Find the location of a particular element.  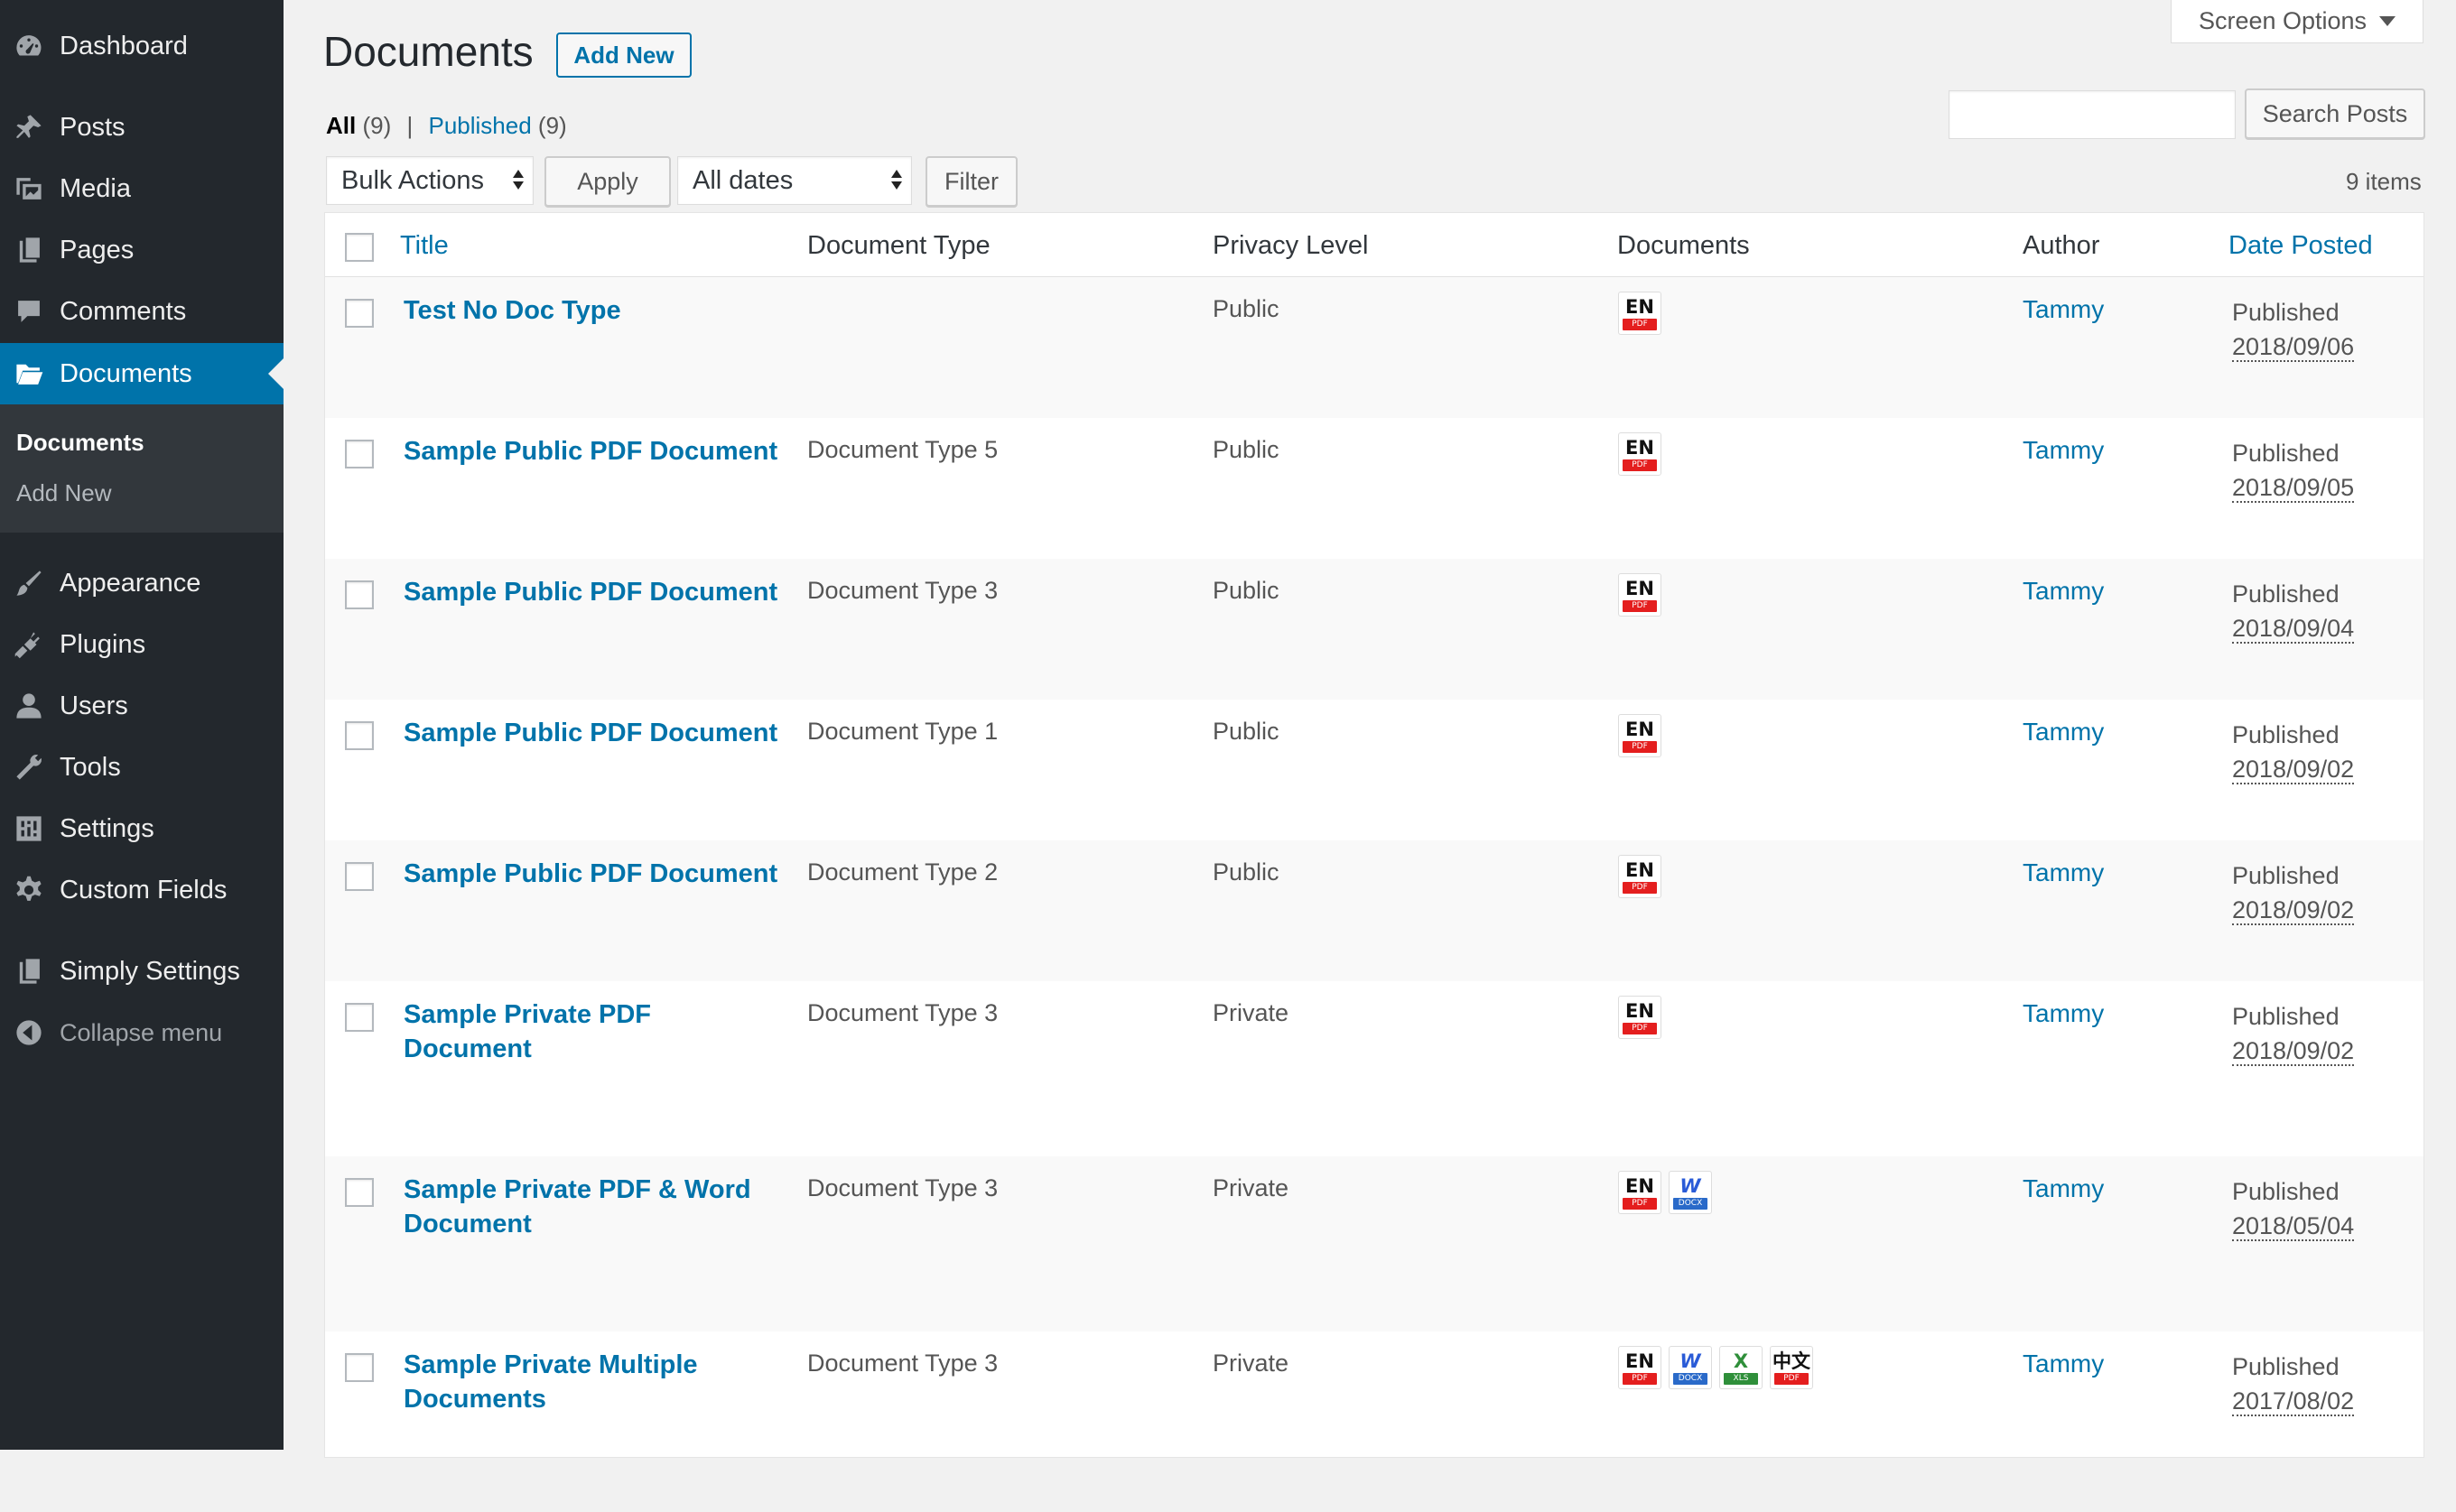

row-documents: EN PDF is located at coordinates (1639, 876).